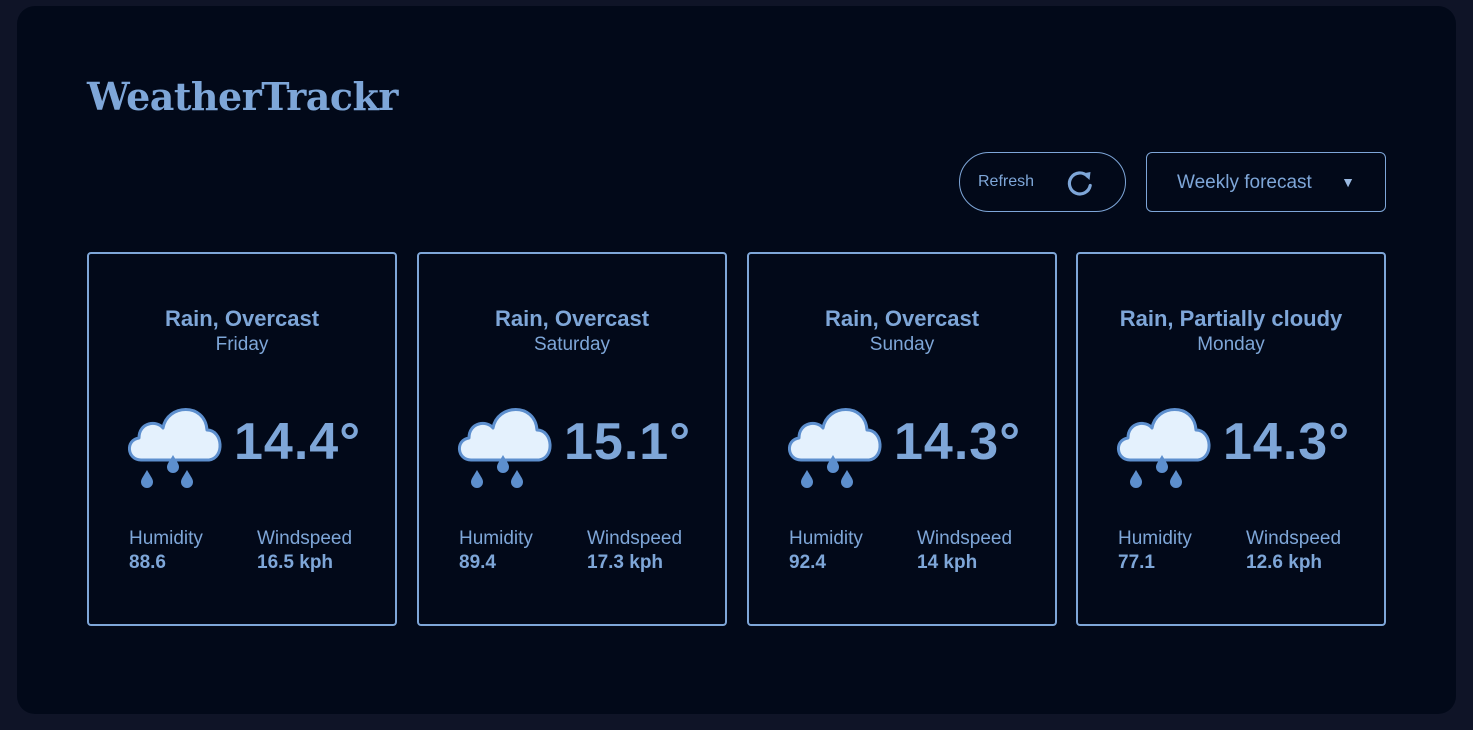  What do you see at coordinates (1231, 318) in the screenshot?
I see `weather-condition: Rain, Partially cloudy` at bounding box center [1231, 318].